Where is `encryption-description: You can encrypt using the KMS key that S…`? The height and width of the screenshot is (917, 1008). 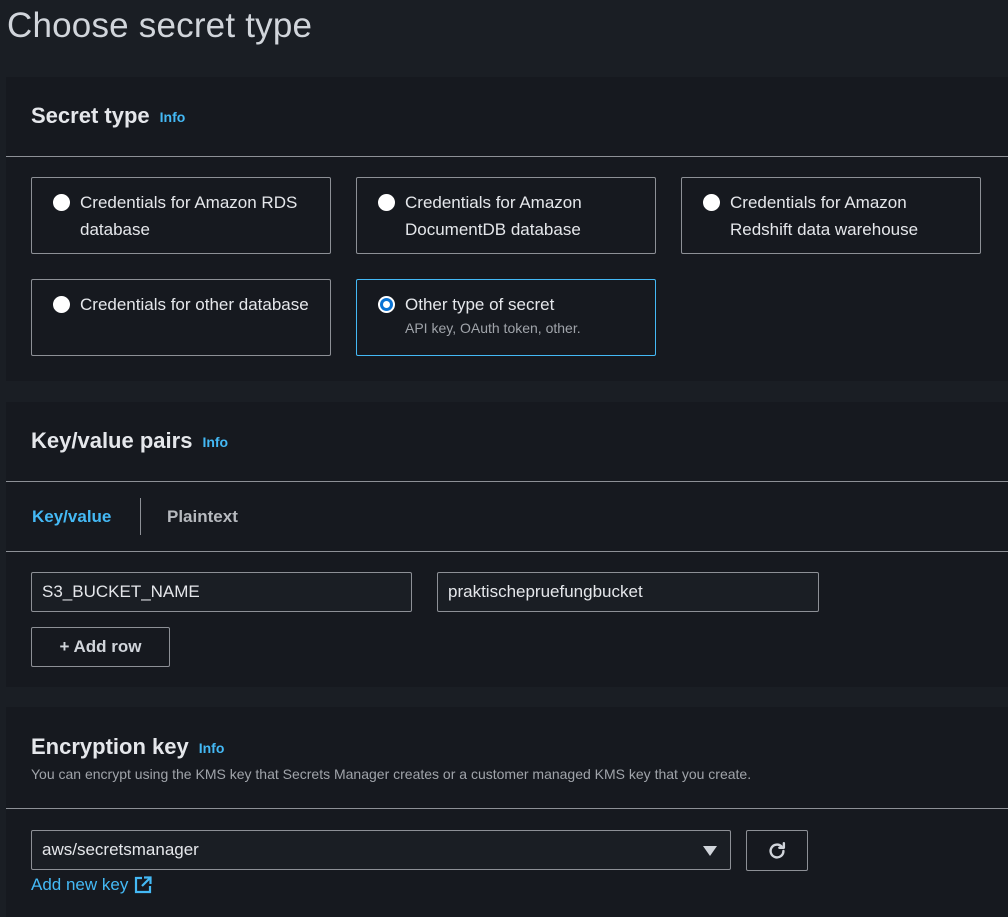 encryption-description: You can encrypt using the KMS key that S… is located at coordinates (391, 774).